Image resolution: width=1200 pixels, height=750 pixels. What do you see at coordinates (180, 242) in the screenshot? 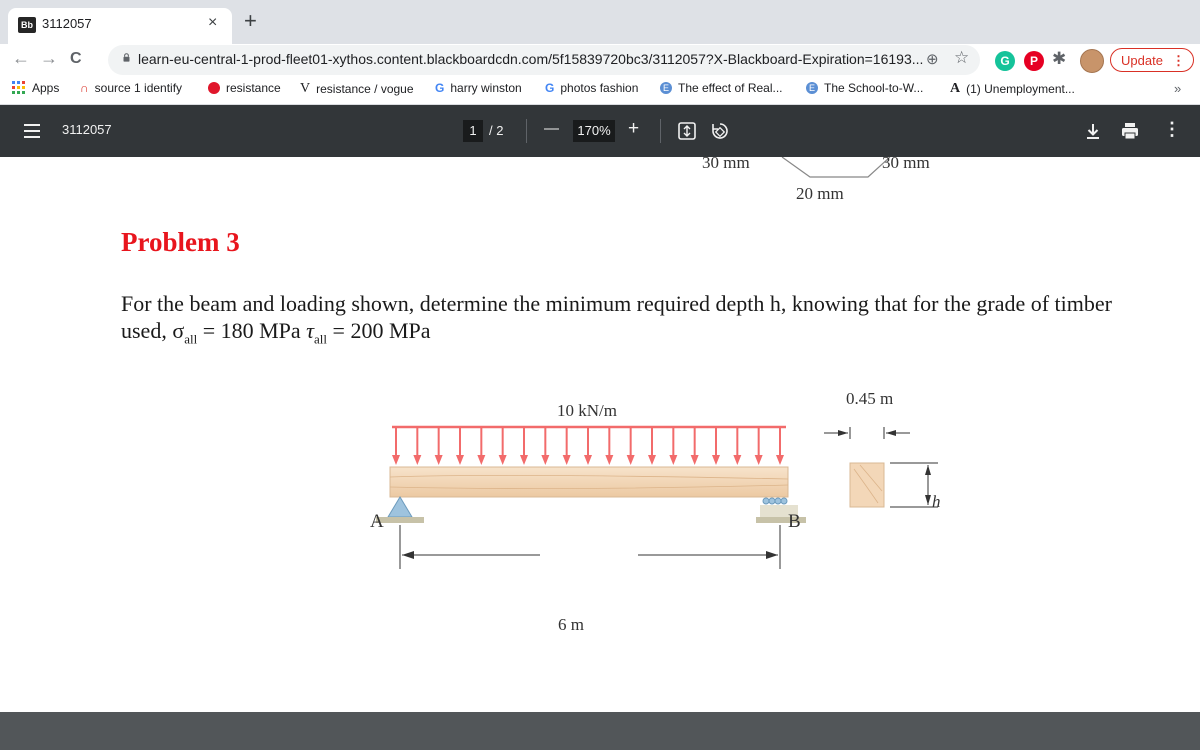
I see `problem-title: Problem 3` at bounding box center [180, 242].